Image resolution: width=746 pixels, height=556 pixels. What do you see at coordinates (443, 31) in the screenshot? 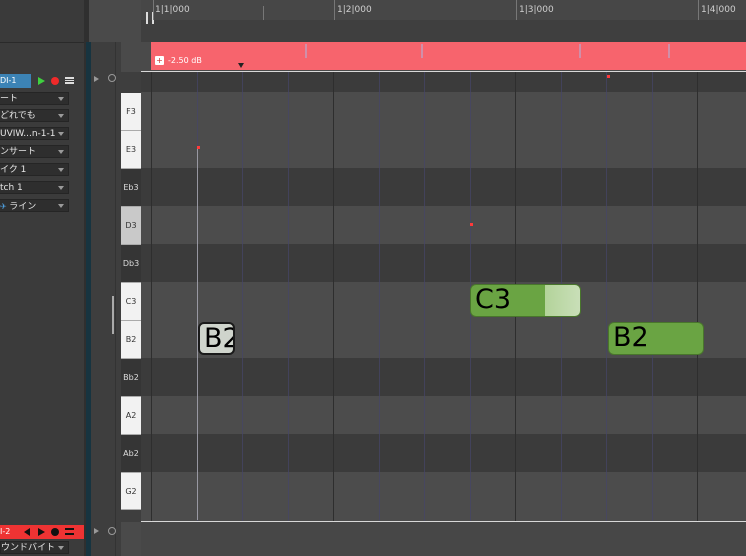
I see `ruler-lower` at bounding box center [443, 31].